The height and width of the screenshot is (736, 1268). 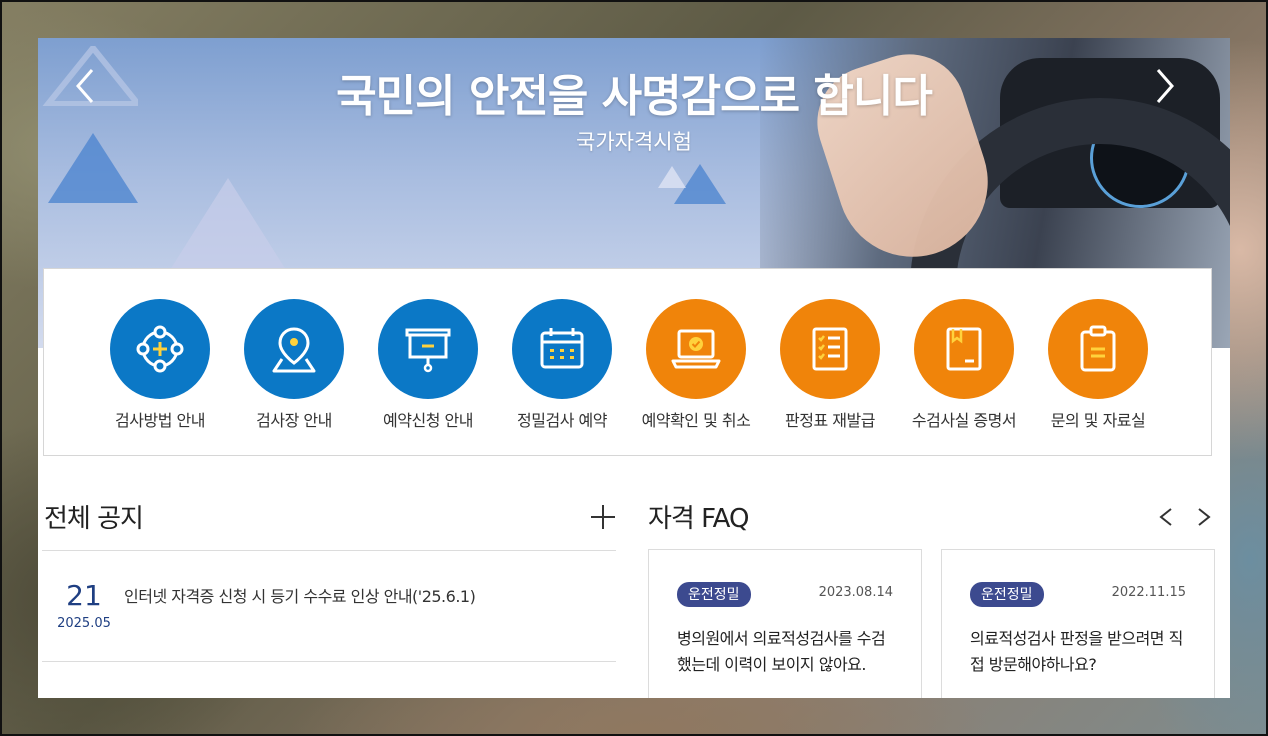 I want to click on quick-menu-item-result-reissue: 판정표 재발급, so click(x=830, y=365).